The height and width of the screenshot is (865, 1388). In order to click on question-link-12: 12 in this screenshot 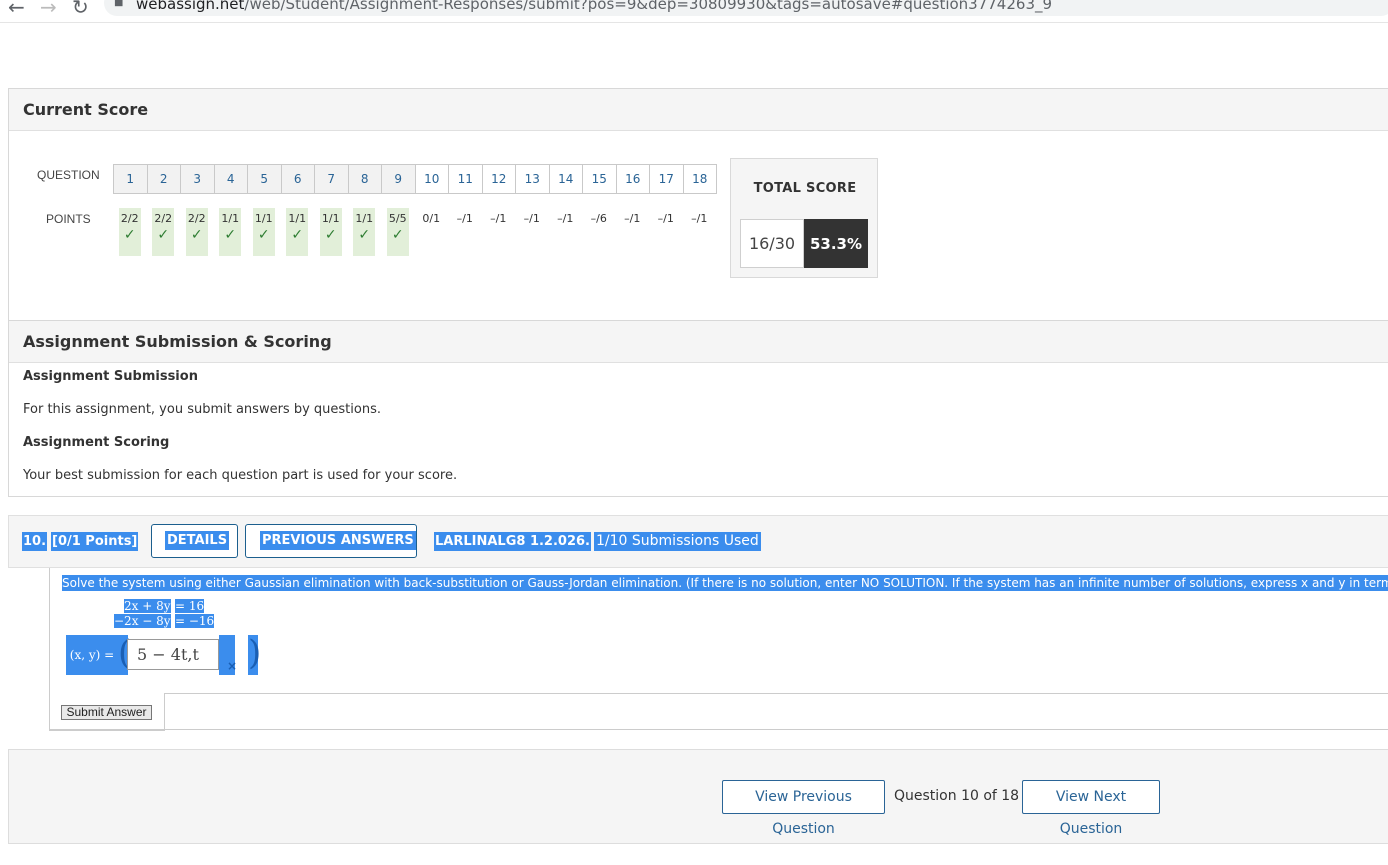, I will do `click(498, 179)`.